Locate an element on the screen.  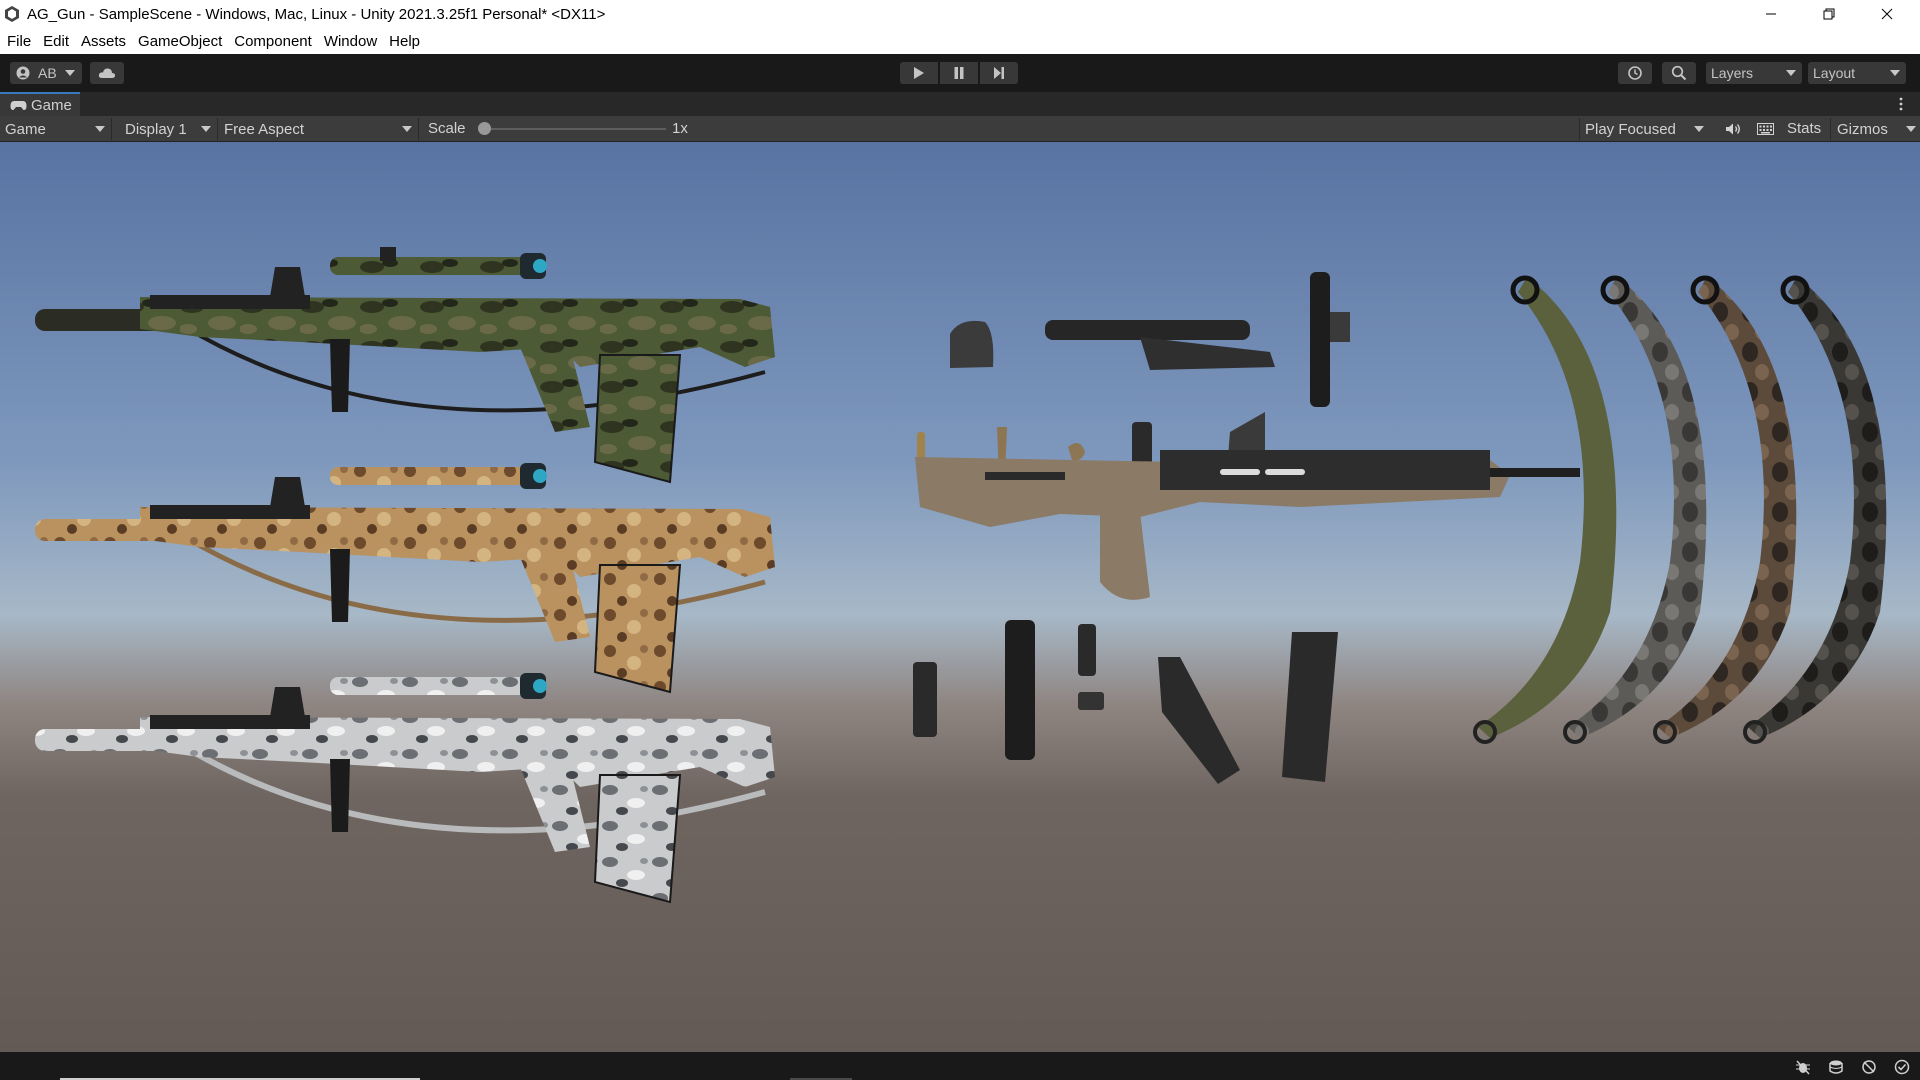
play-mode-label: Play Focused is located at coordinates (1630, 129).